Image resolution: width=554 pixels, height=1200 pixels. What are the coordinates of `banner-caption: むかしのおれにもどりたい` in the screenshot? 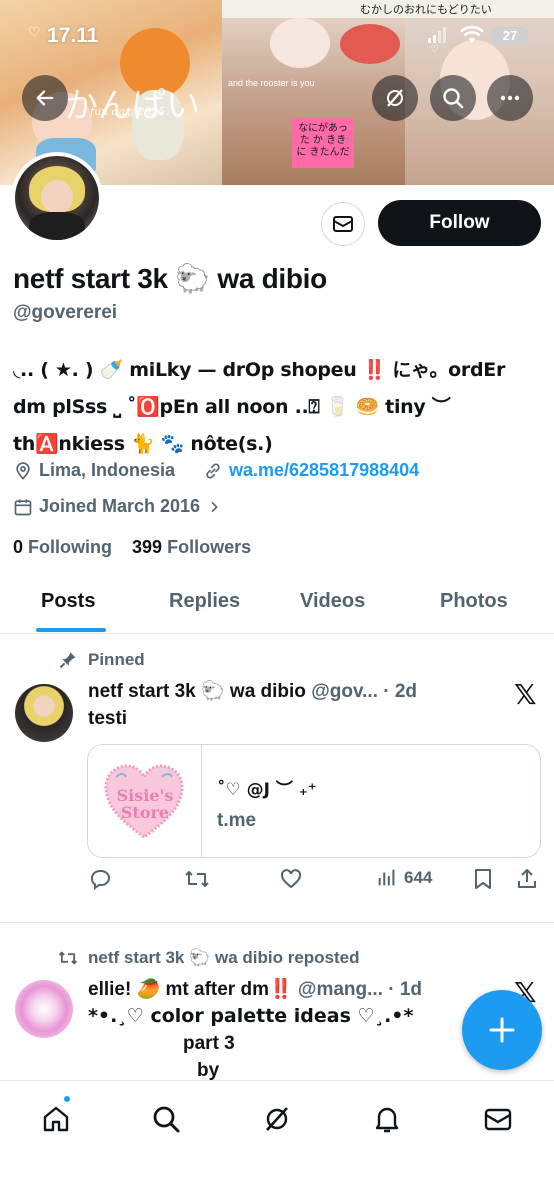 It's located at (426, 9).